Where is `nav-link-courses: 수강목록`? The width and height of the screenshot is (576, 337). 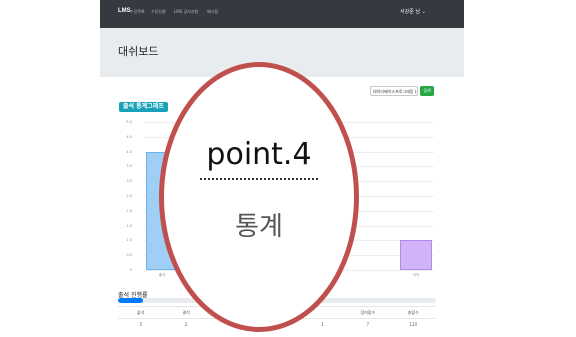 nav-link-courses: 수강목록 is located at coordinates (137, 12).